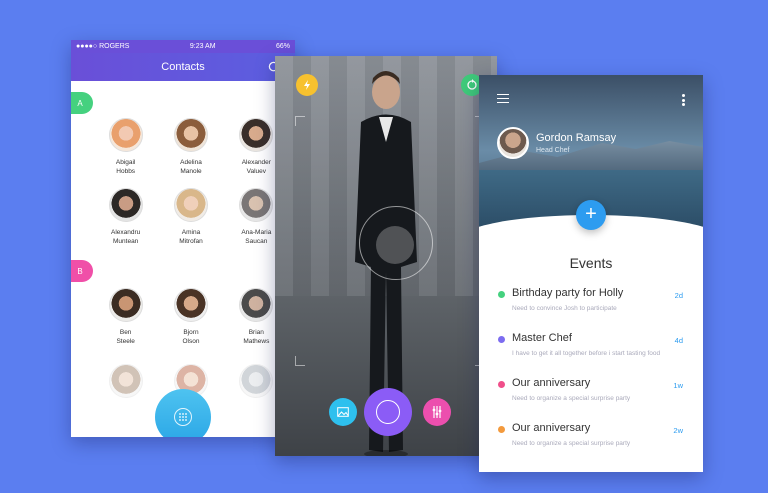  I want to click on contact-name: Alexandru Muntean, so click(126, 237).